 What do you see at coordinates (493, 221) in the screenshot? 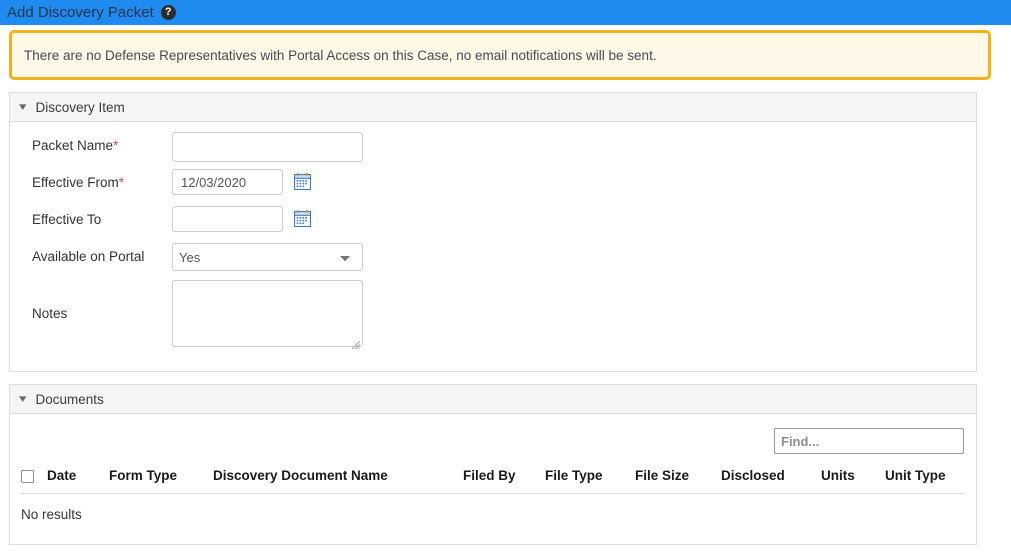
I see `effective-to-row: Effective To` at bounding box center [493, 221].